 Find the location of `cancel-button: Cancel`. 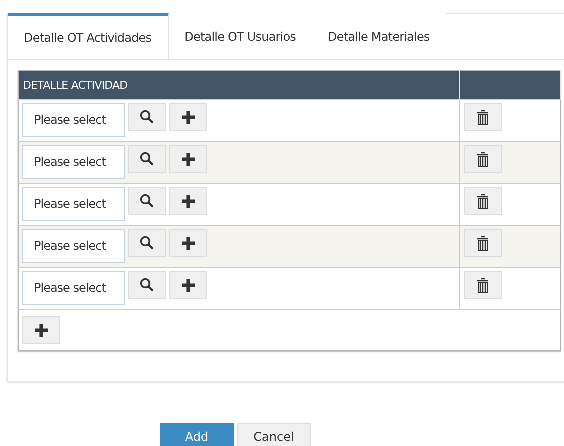

cancel-button: Cancel is located at coordinates (274, 434).